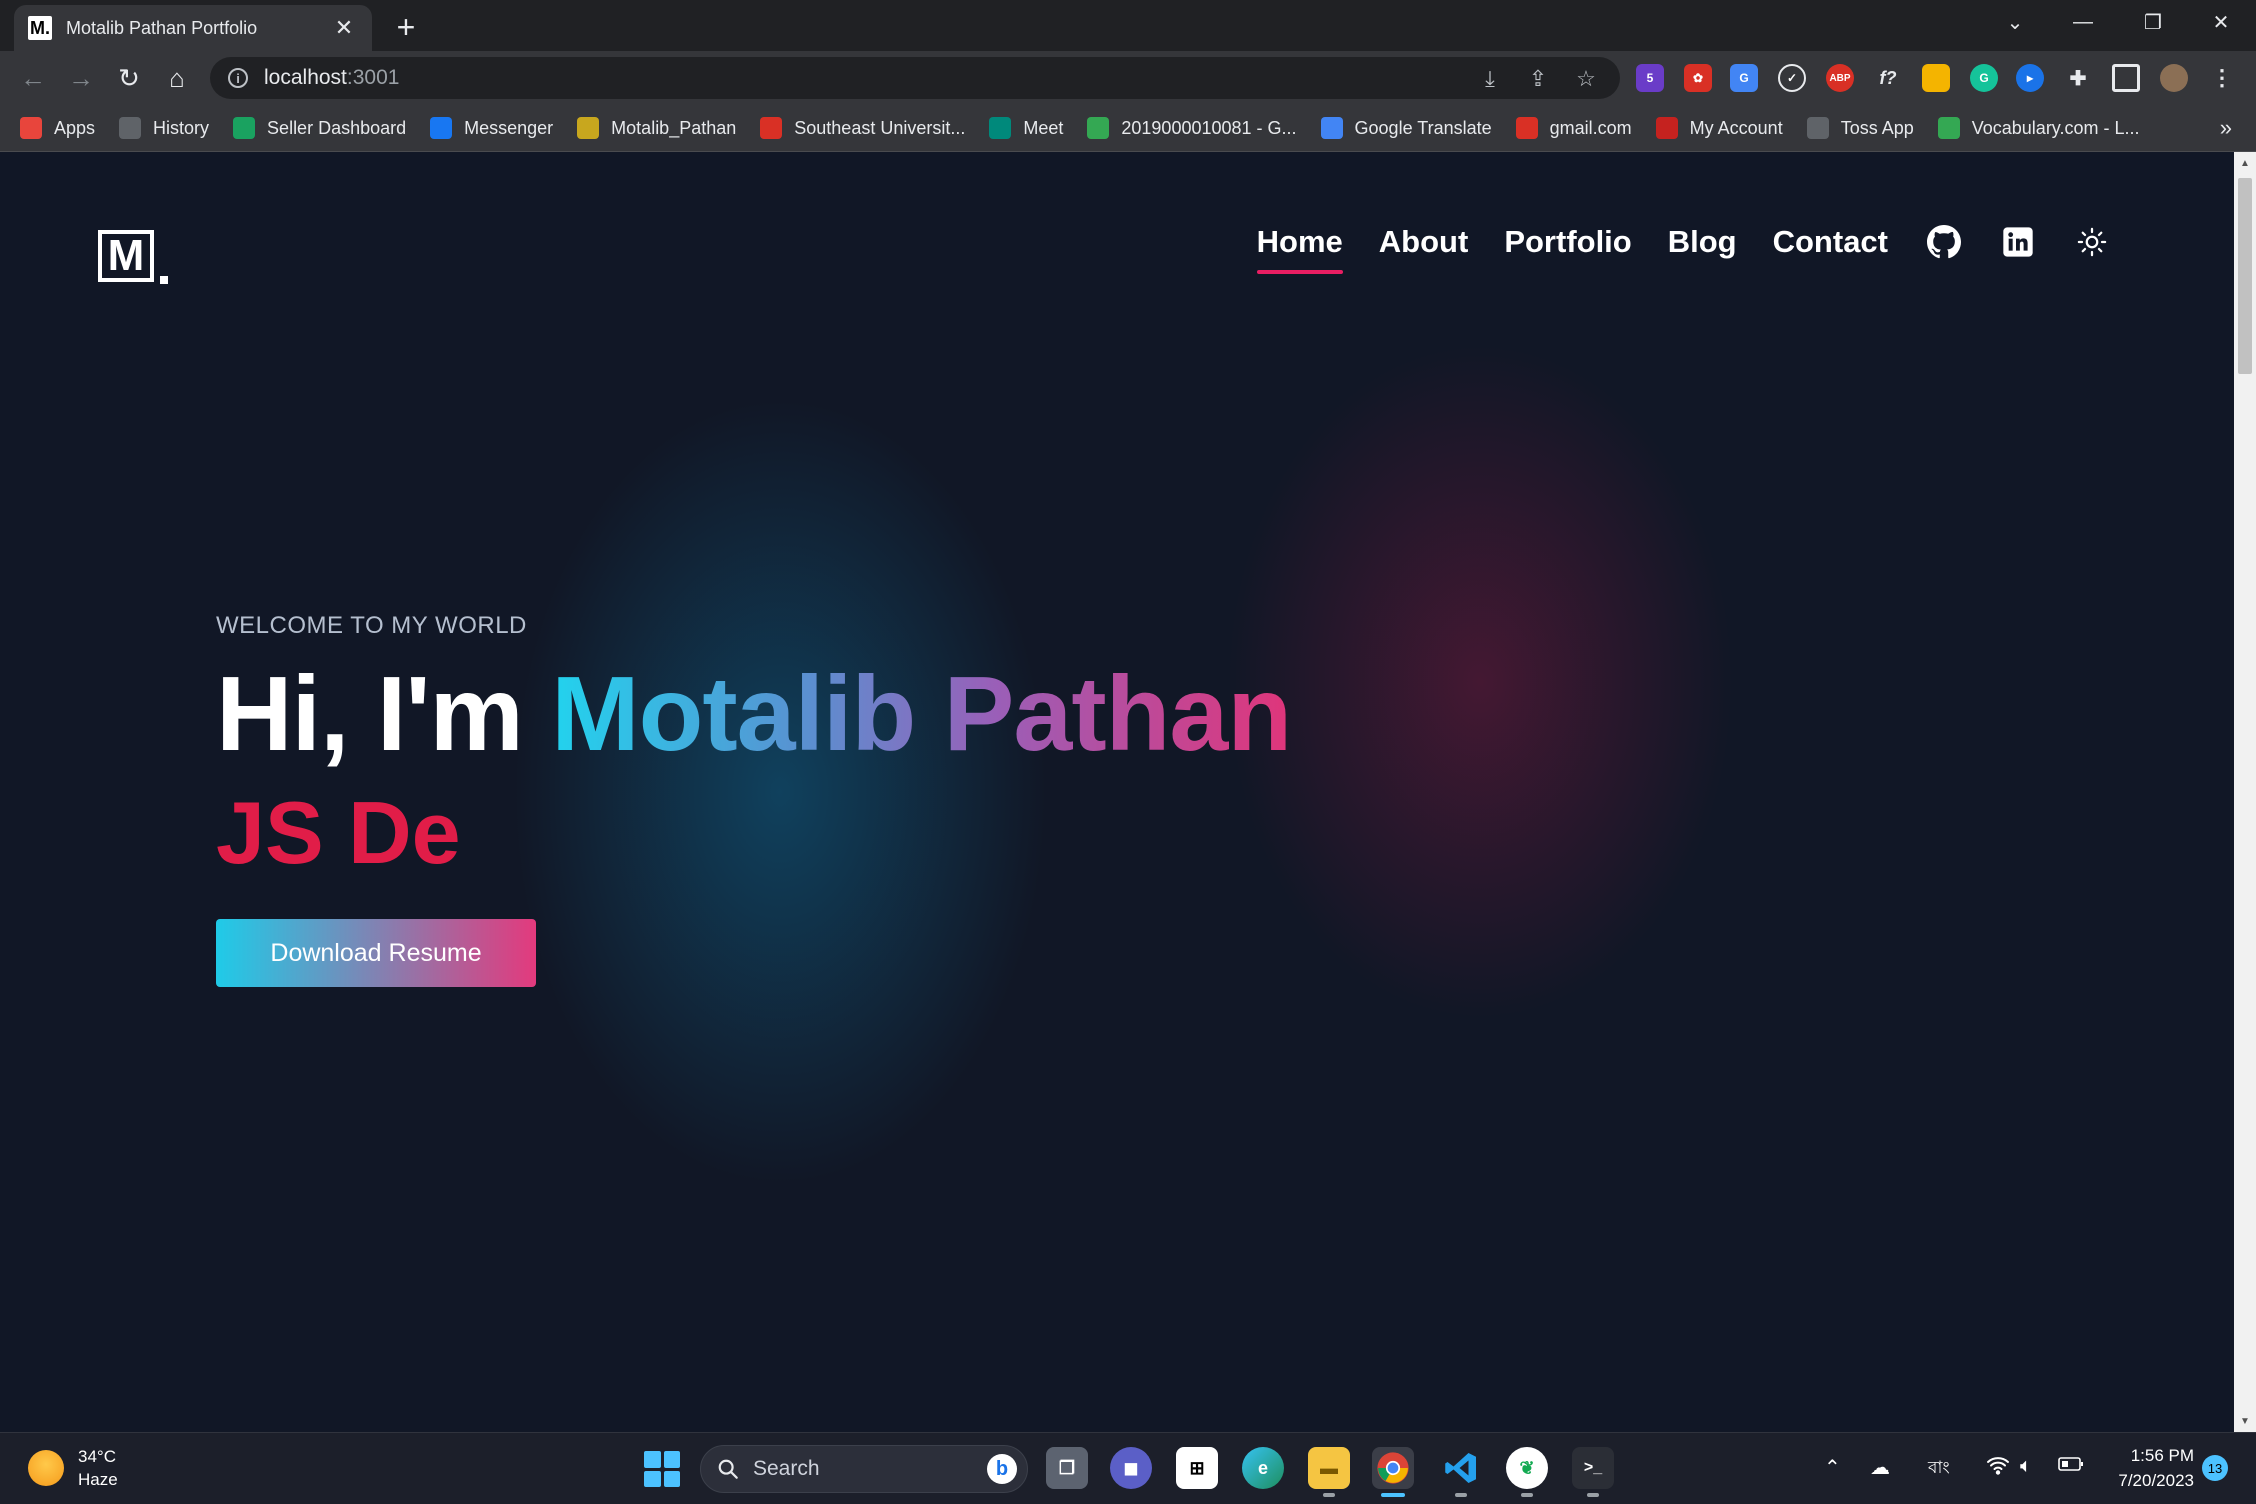 The image size is (2256, 1504). I want to click on extension-1-icon: 5, so click(1650, 78).